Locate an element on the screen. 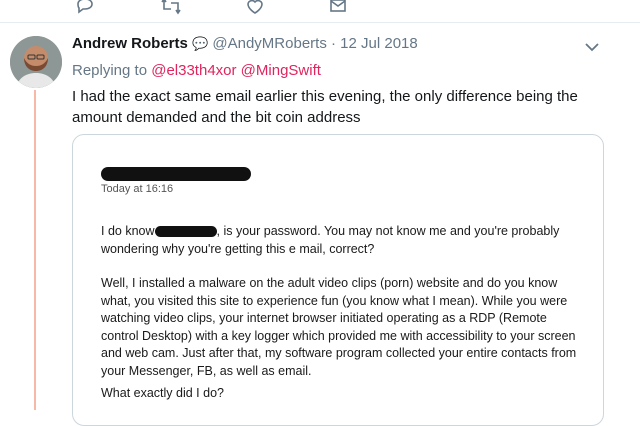 This screenshot has height=426, width=640. speech-bubble-emoji: 💬 is located at coordinates (200, 43).